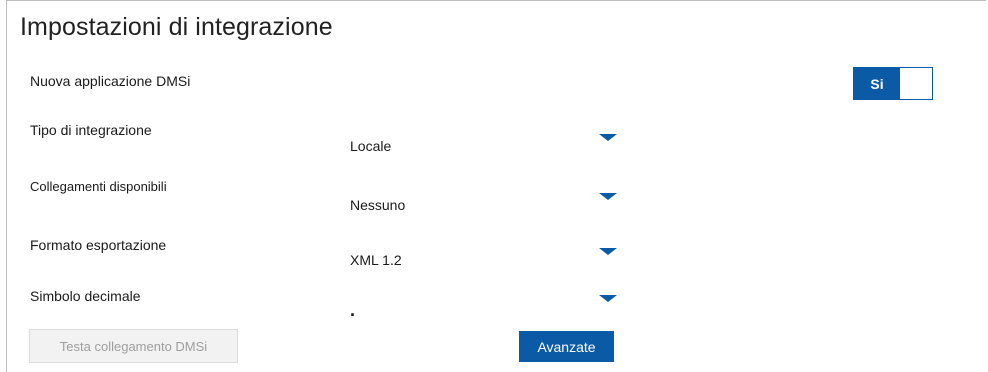 The image size is (988, 372). I want to click on decimal-symbol-label: Simbolo decimale, so click(85, 296).